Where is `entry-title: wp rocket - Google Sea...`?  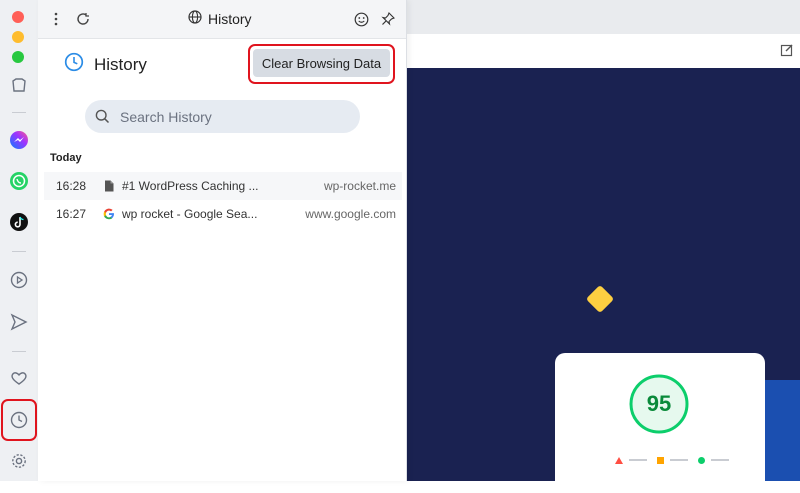 entry-title: wp rocket - Google Sea... is located at coordinates (190, 214).